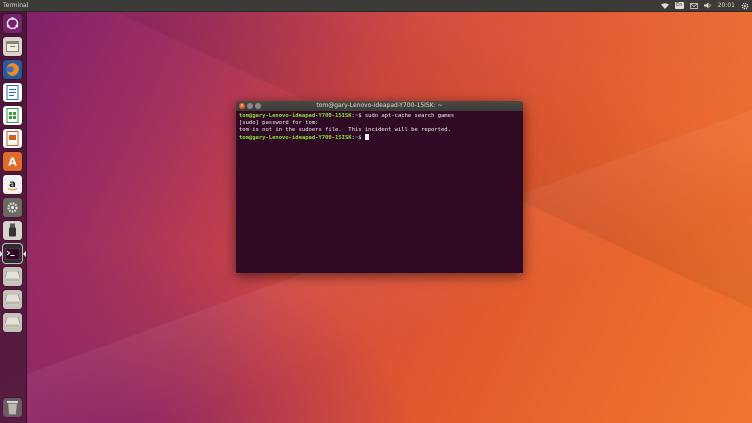 The height and width of the screenshot is (423, 752). Describe the element at coordinates (664, 5) in the screenshot. I see `wifi-icon` at that location.